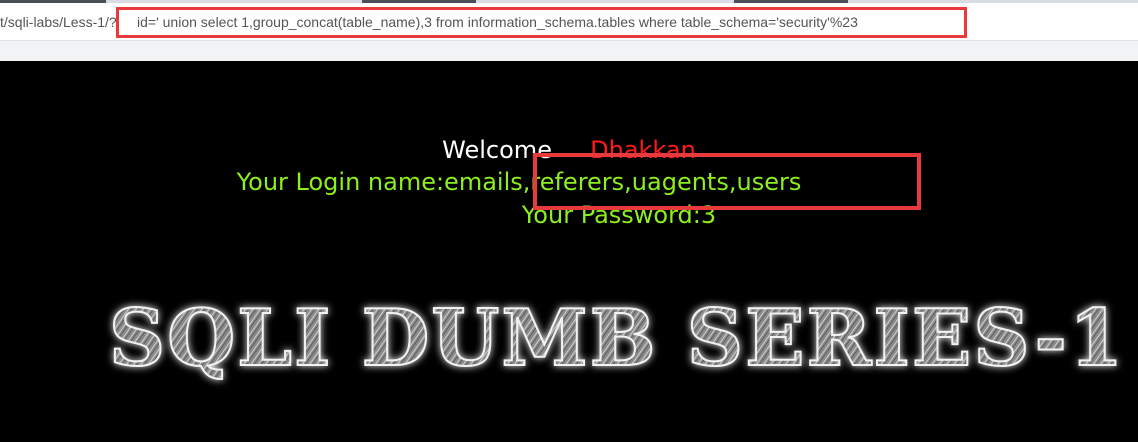 The image size is (1138, 442). I want to click on toolbar-divider, so click(569, 50).